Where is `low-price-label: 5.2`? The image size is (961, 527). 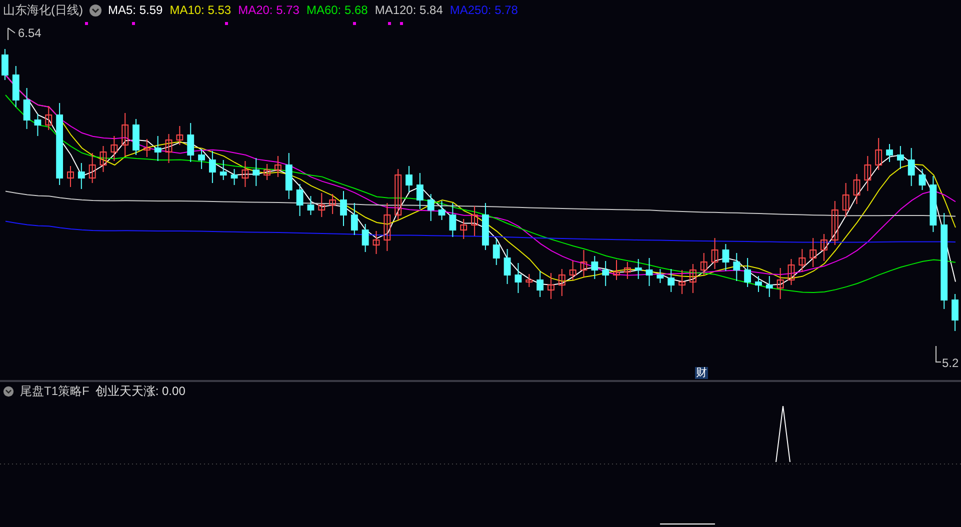
low-price-label: 5.2 is located at coordinates (950, 363).